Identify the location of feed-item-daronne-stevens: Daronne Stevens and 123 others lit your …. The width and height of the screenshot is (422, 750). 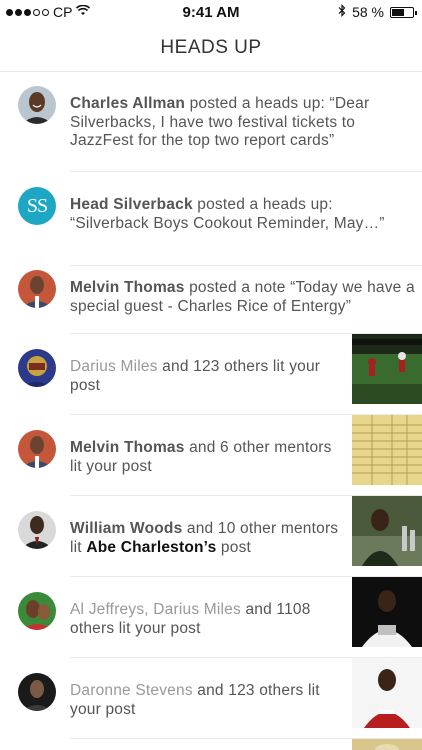
(211, 698).